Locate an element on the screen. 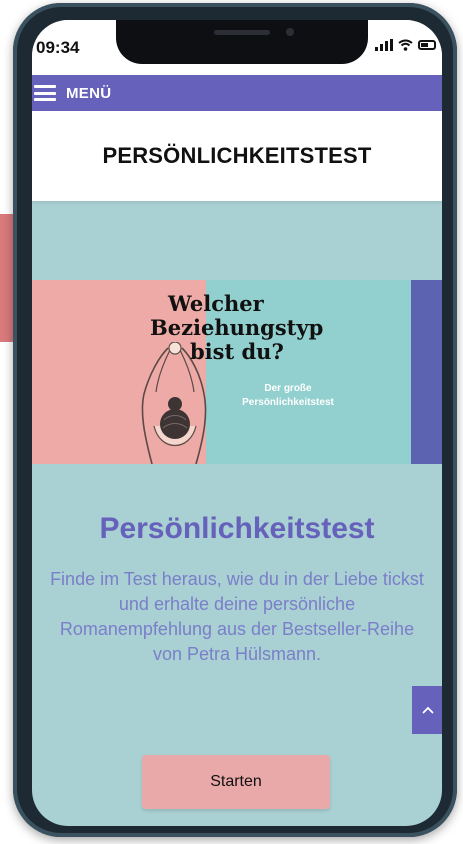 This screenshot has height=844, width=463. scroll-to-top-button is located at coordinates (427, 710).